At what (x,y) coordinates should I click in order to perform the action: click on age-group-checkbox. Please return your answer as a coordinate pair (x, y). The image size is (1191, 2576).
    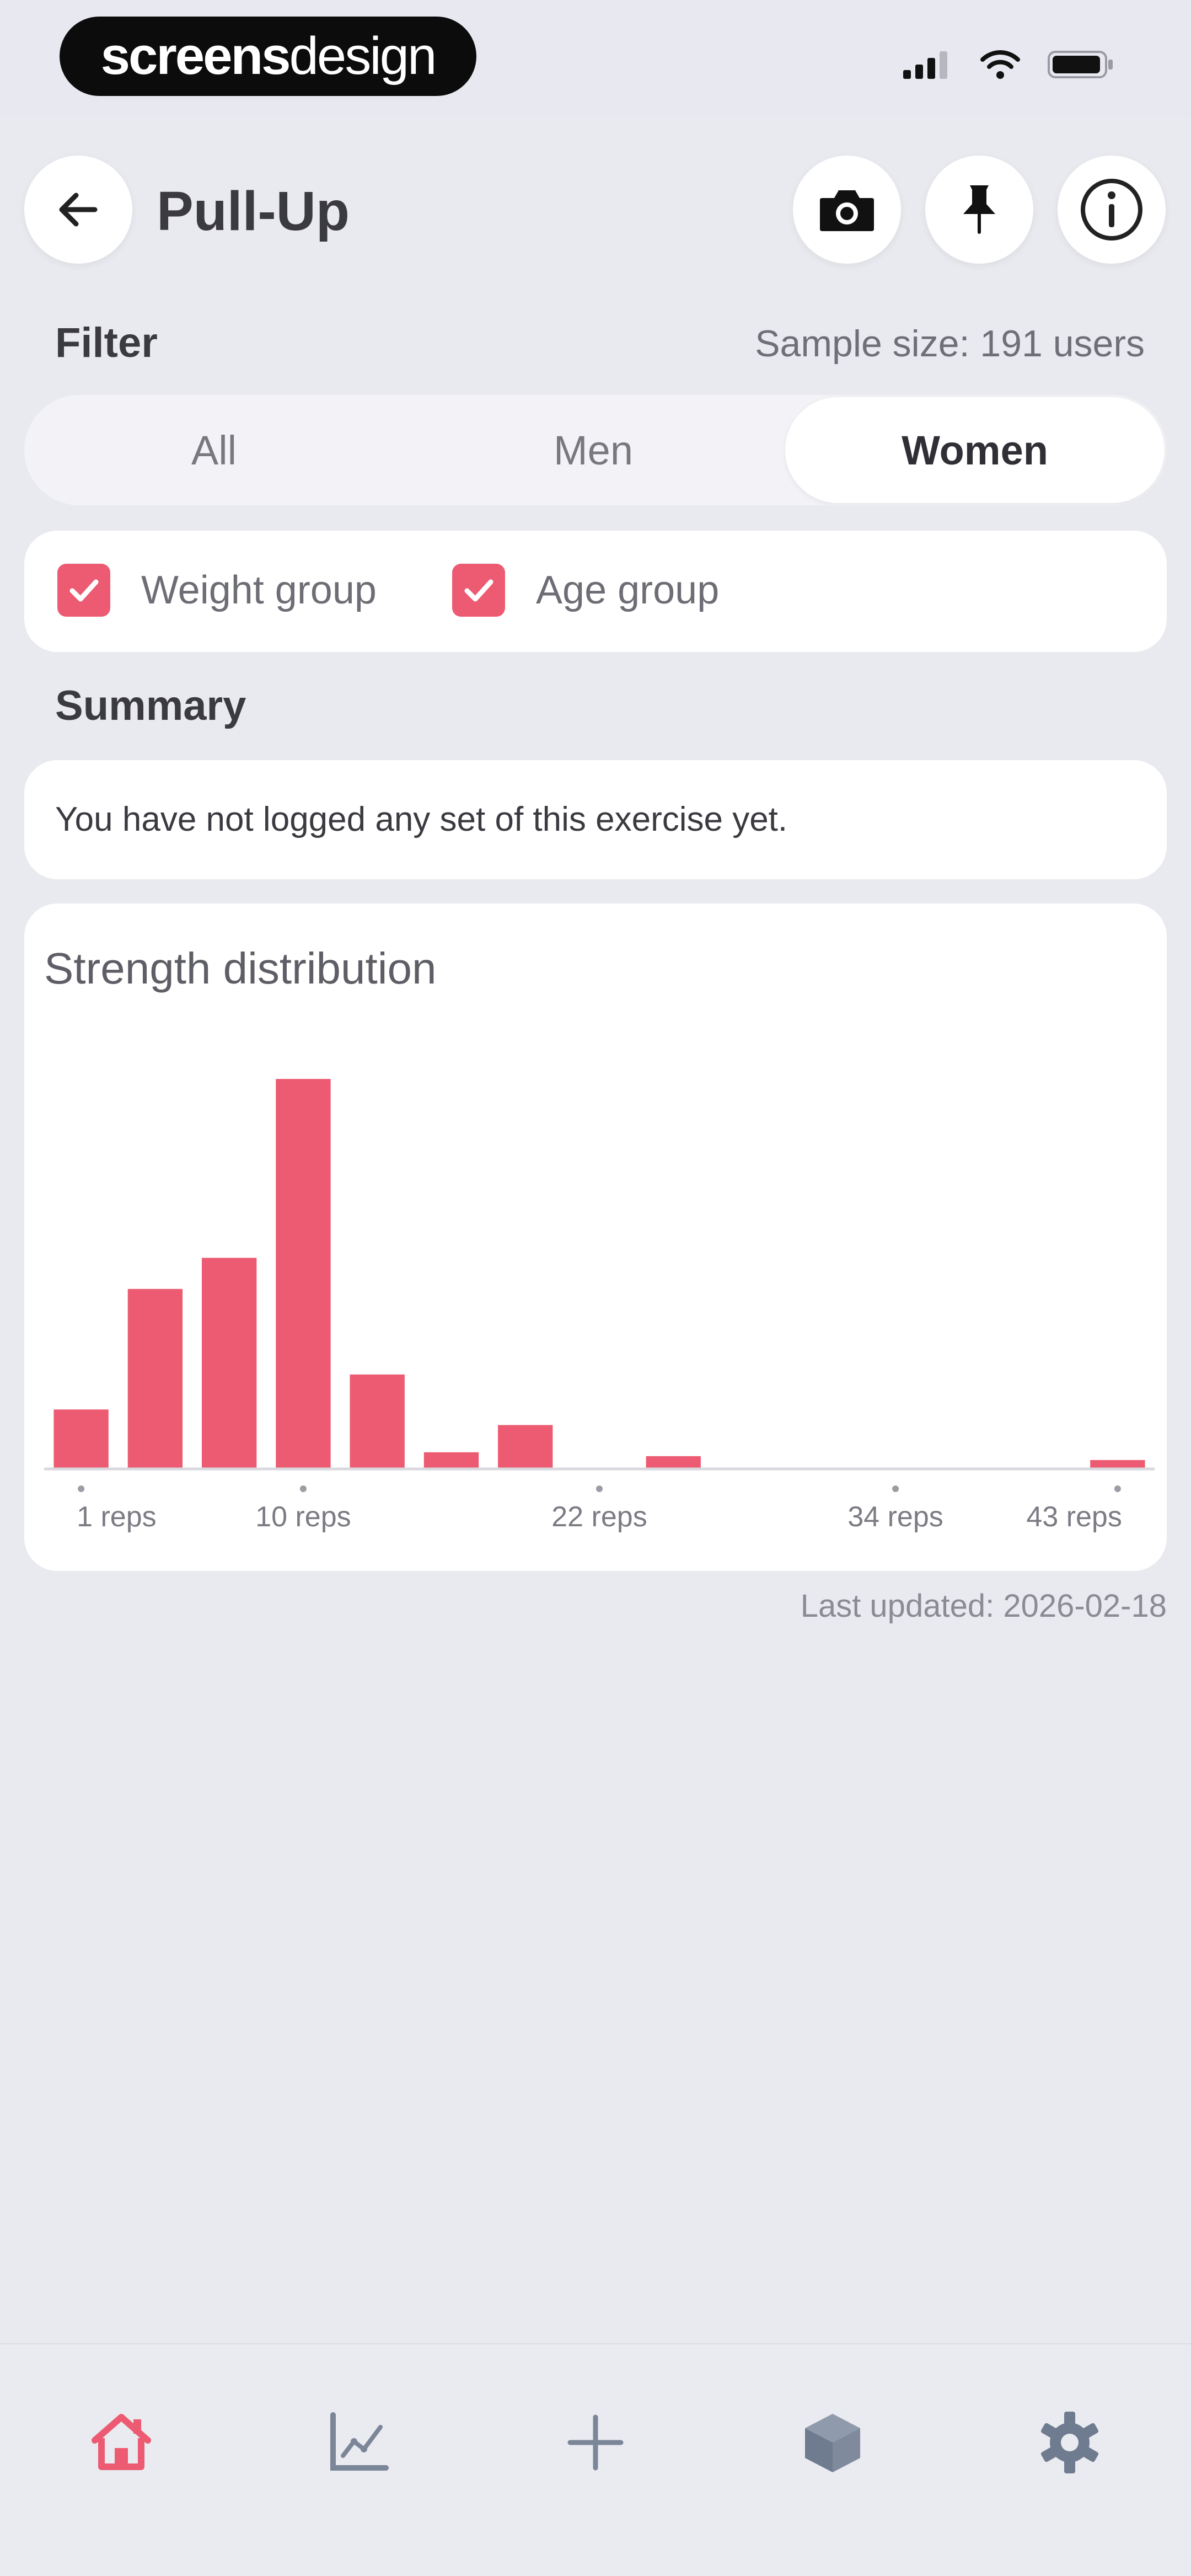
    Looking at the image, I should click on (479, 590).